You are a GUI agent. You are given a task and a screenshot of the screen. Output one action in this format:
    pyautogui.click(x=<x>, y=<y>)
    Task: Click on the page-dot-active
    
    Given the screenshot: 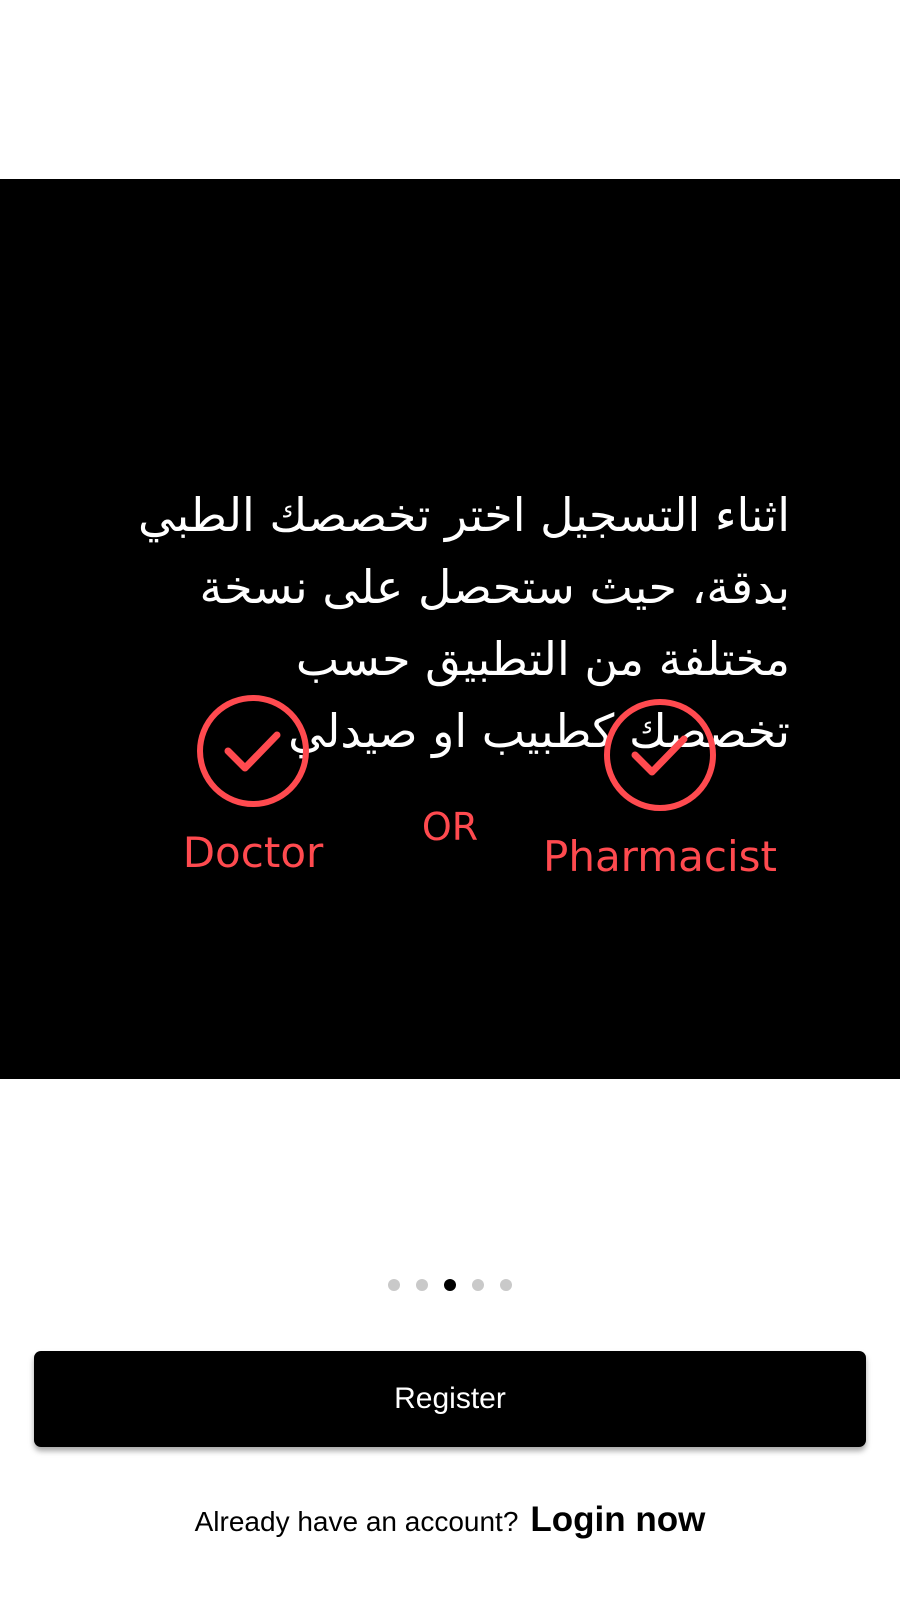 What is the action you would take?
    pyautogui.click(x=450, y=1285)
    